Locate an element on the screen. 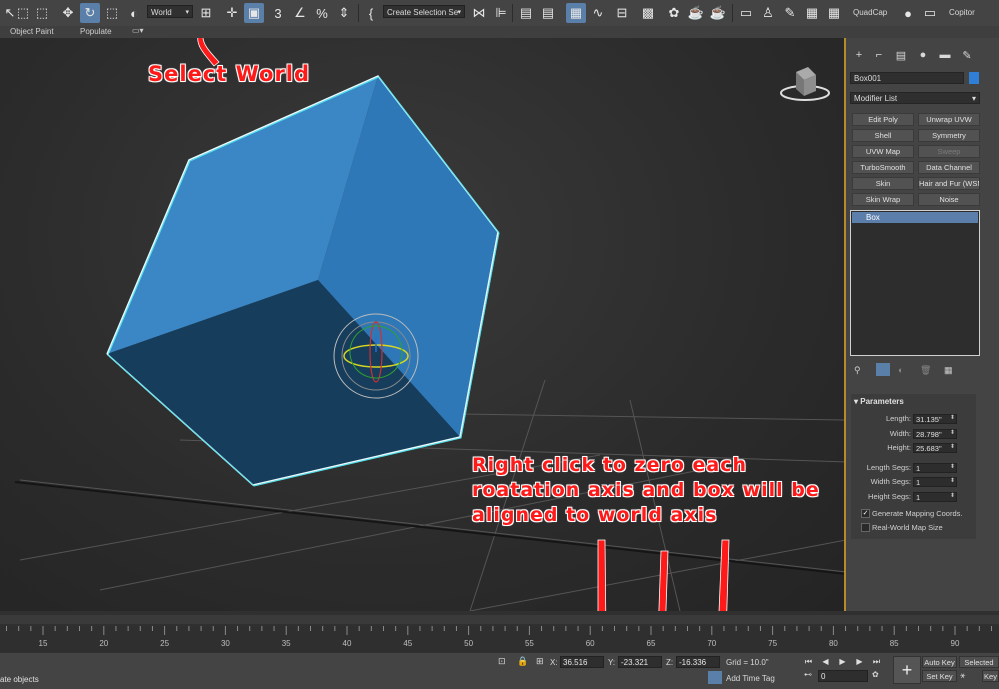 The height and width of the screenshot is (689, 999). quadcap-label: QuadCap is located at coordinates (870, 12).